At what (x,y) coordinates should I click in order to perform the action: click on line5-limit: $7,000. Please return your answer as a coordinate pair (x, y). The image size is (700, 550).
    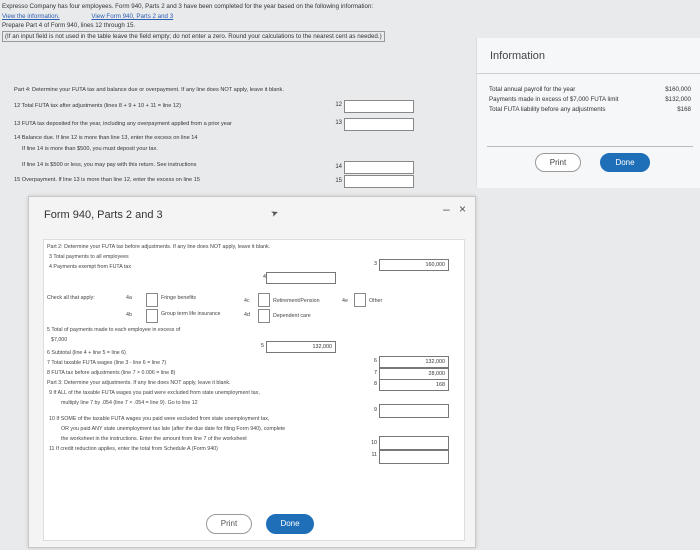
    Looking at the image, I should click on (59, 340).